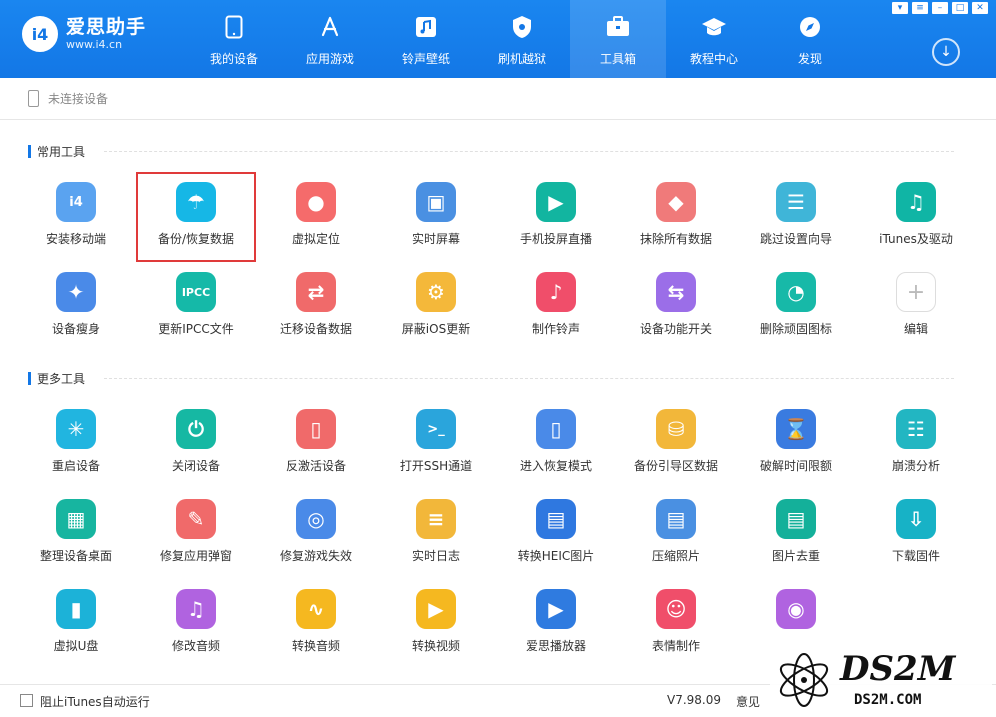  What do you see at coordinates (436, 444) in the screenshot?
I see `tool-more-3: >_ 打开SSH通道` at bounding box center [436, 444].